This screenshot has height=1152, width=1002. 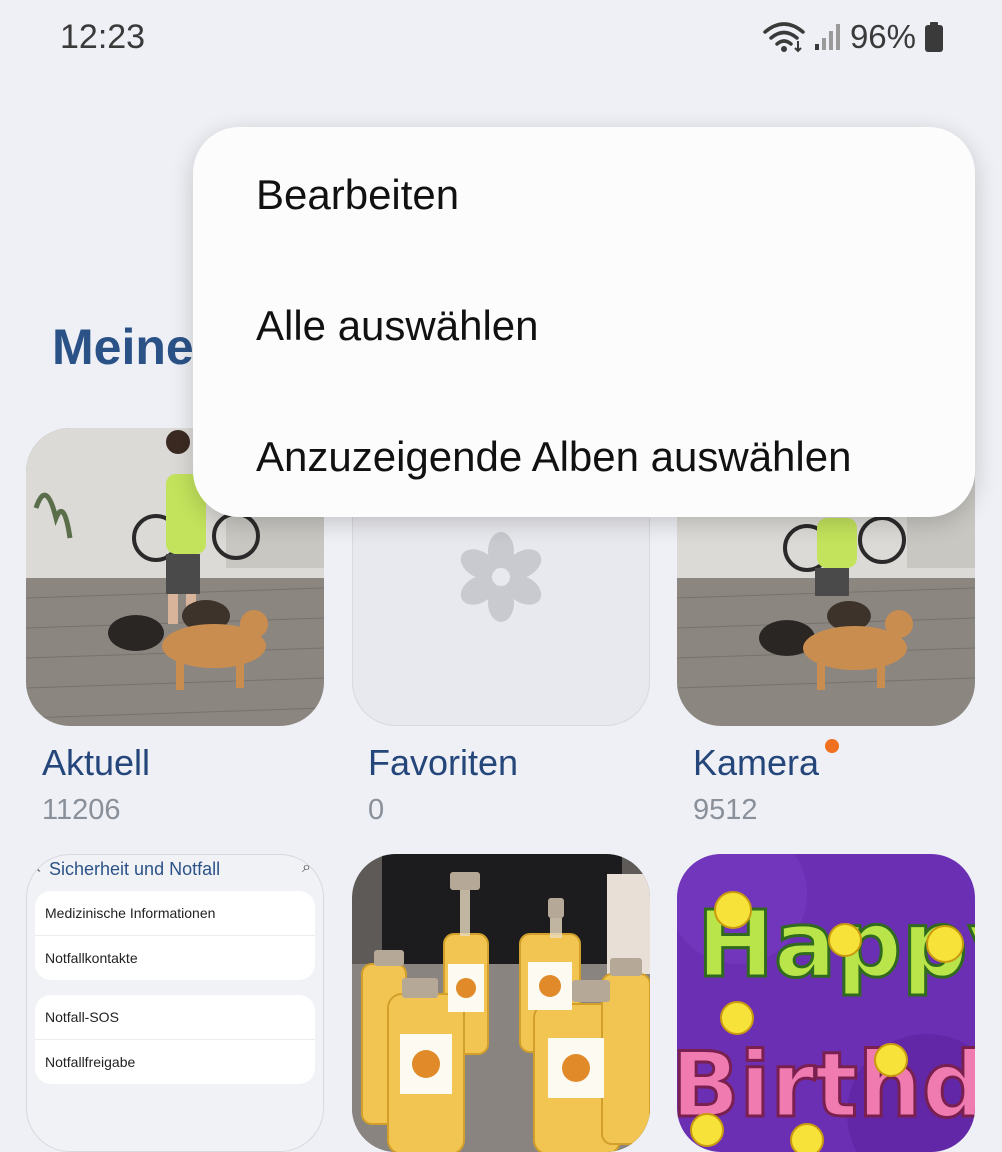 What do you see at coordinates (175, 1017) in the screenshot?
I see `settings-row: Notfall-SOS` at bounding box center [175, 1017].